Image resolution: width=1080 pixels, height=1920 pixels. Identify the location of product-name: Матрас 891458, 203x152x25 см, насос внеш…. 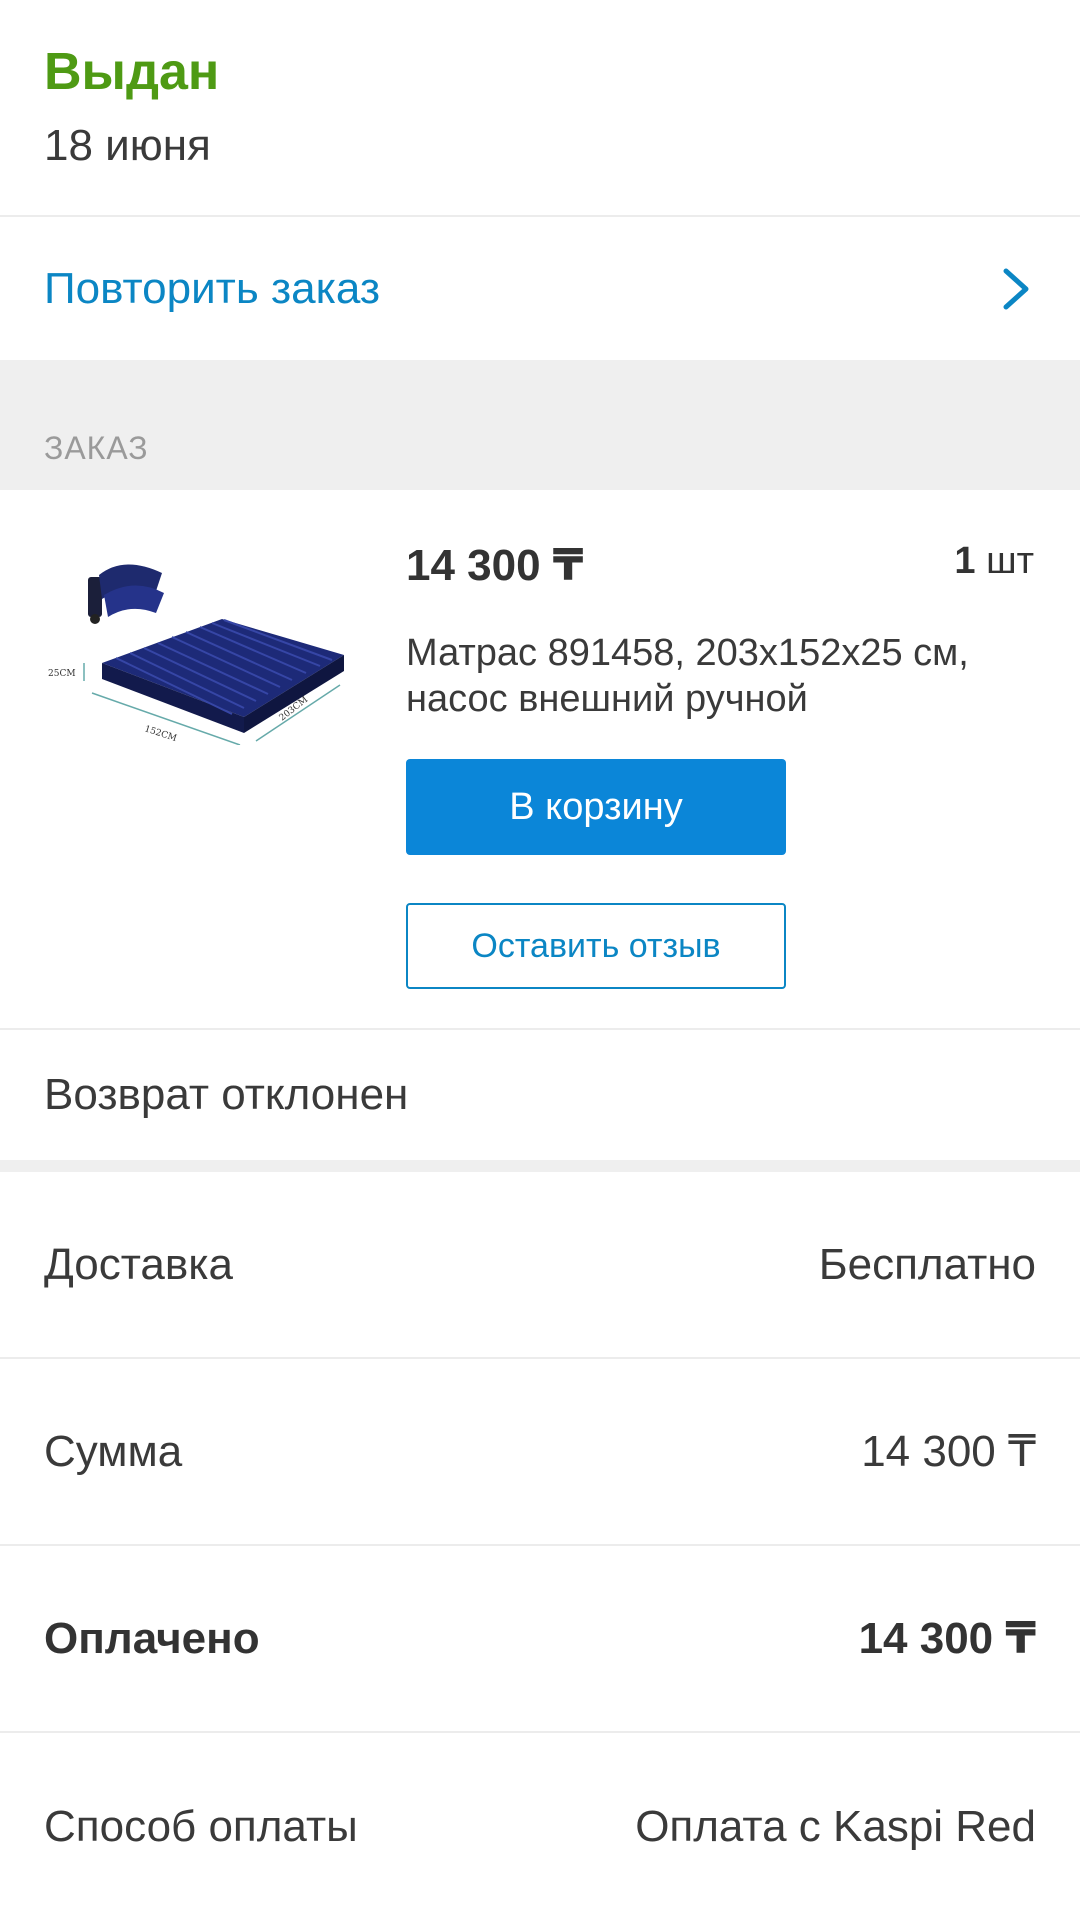
(696, 676).